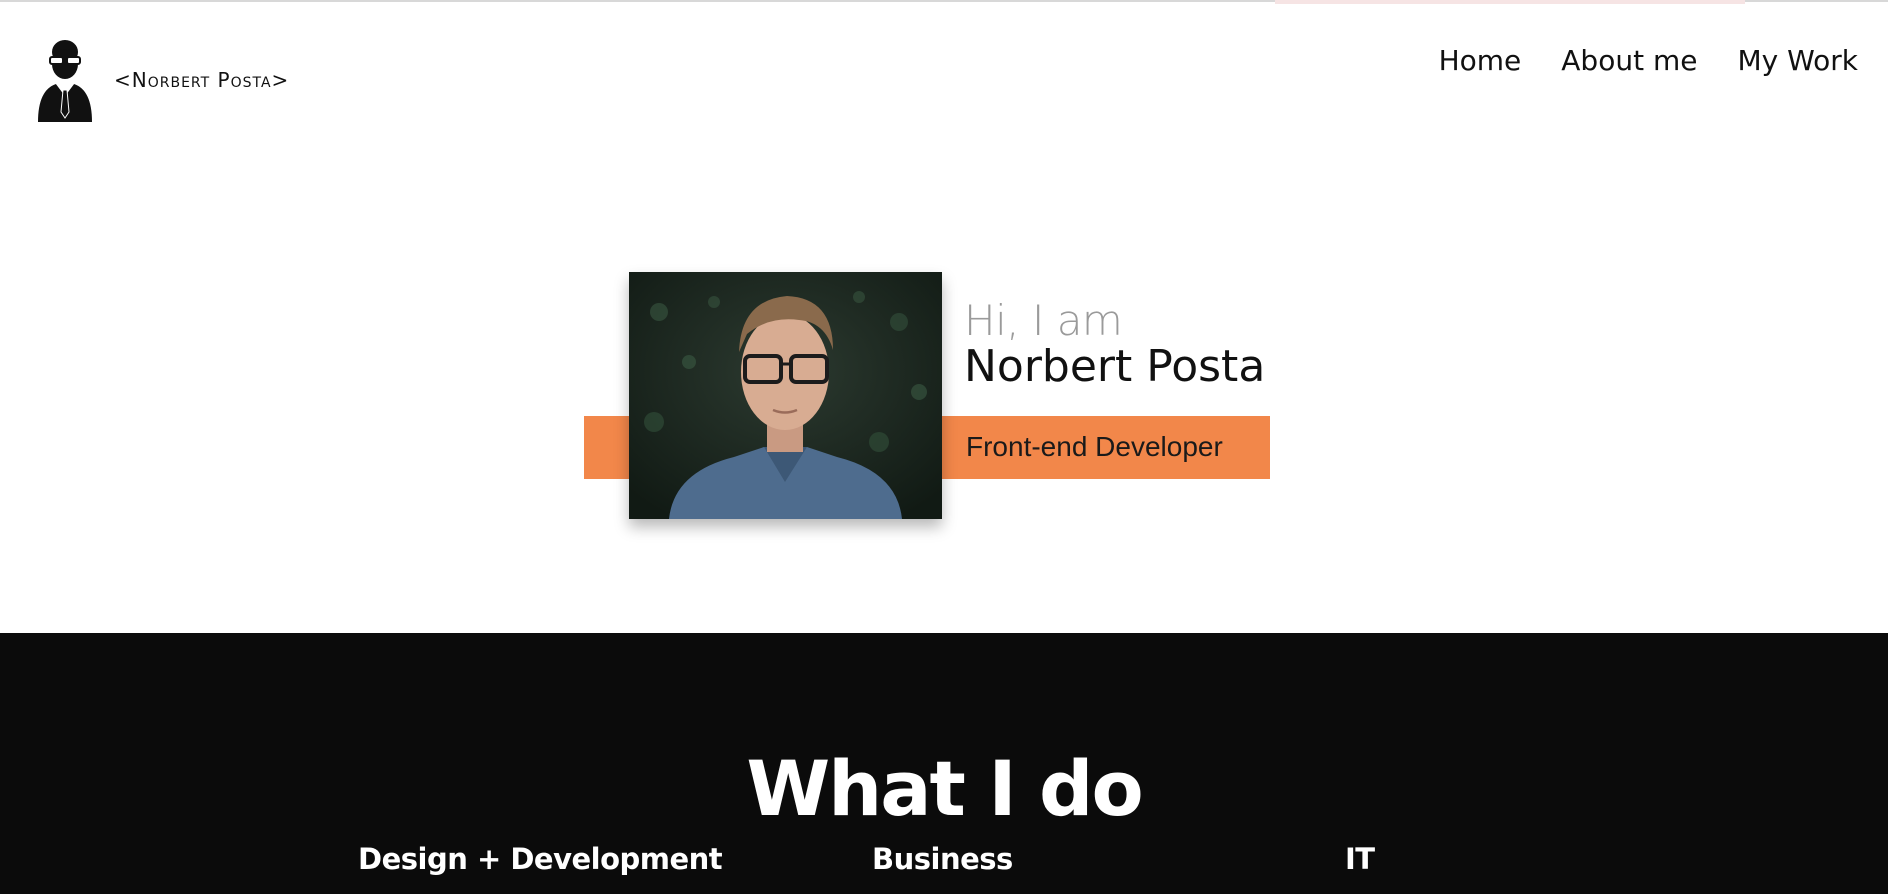 This screenshot has width=1888, height=894. I want to click on service-design-development: Design + Development, so click(540, 859).